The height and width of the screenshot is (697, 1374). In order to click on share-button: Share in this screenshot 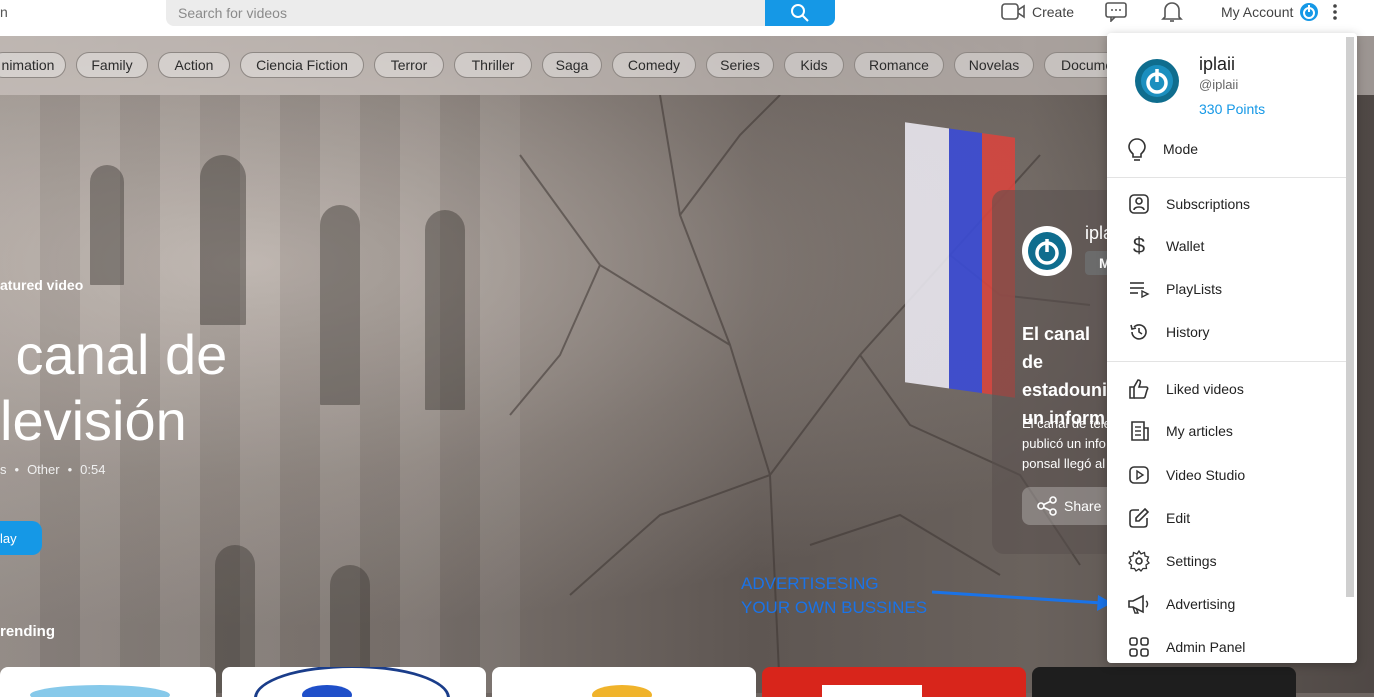, I will do `click(1067, 506)`.